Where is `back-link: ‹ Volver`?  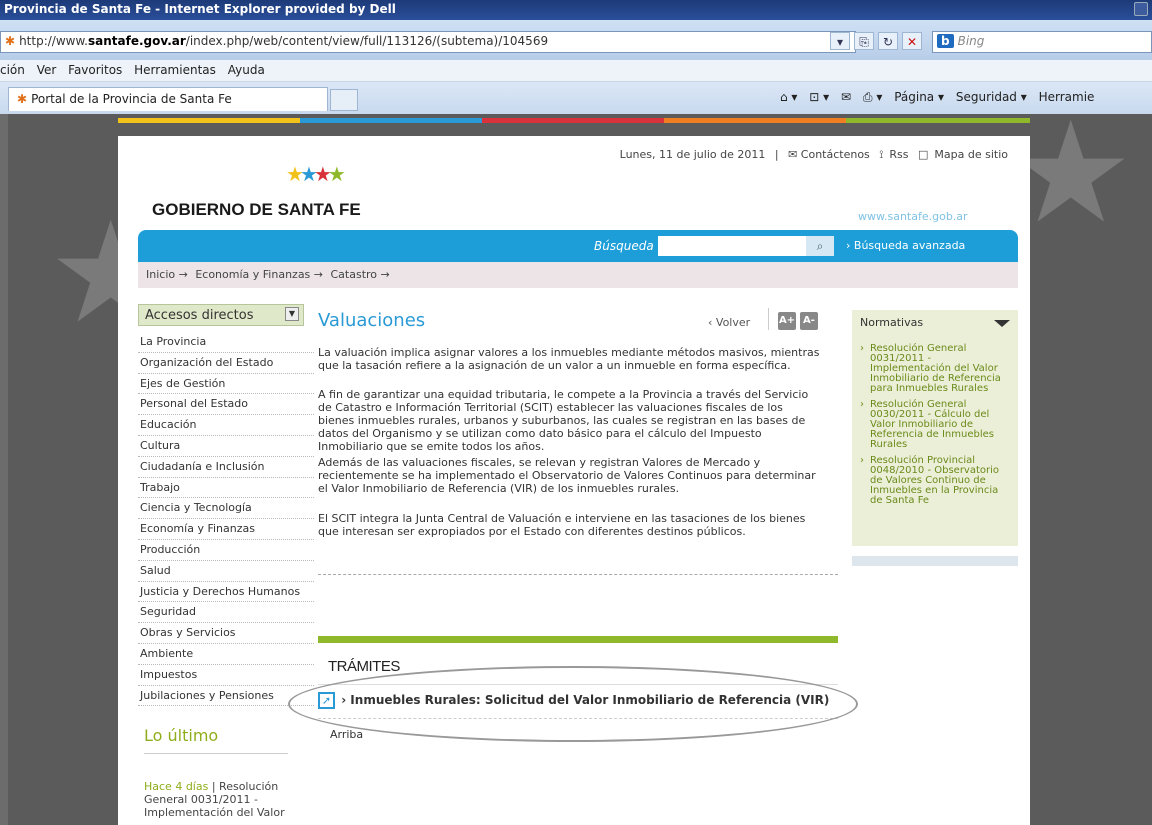
back-link: ‹ Volver is located at coordinates (729, 322).